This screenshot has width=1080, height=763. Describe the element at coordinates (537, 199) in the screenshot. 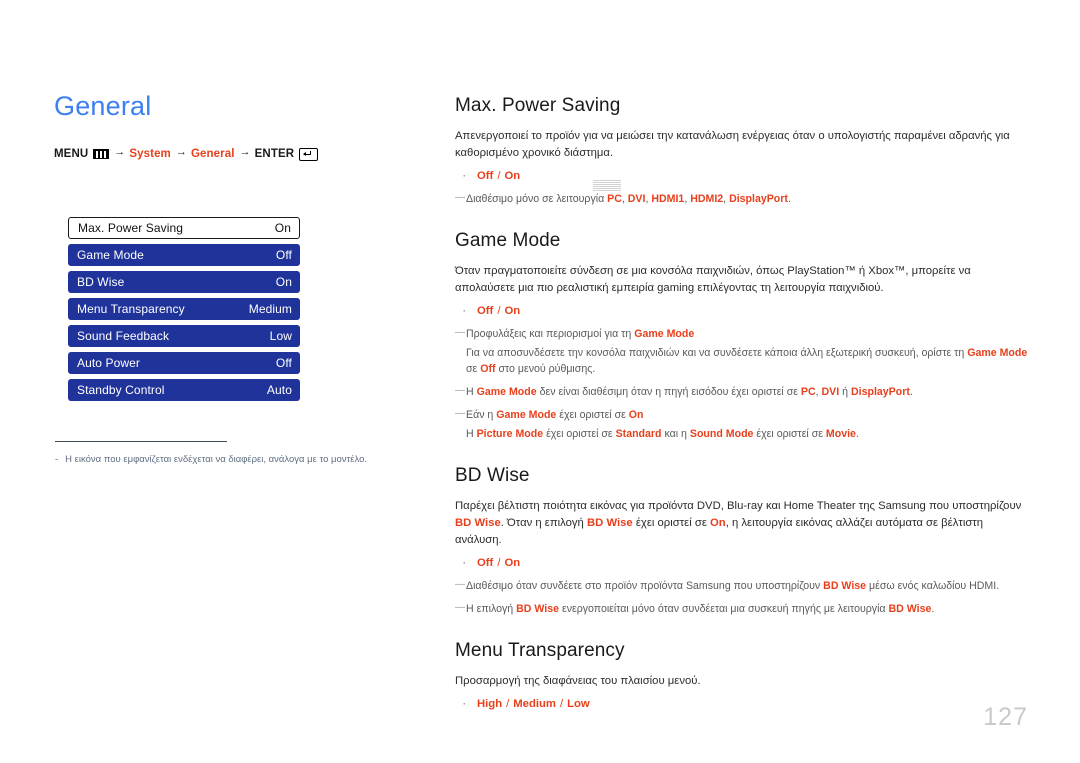

I see `note-text: Διαθέσιμο μόνο σε λειτουργία` at that location.